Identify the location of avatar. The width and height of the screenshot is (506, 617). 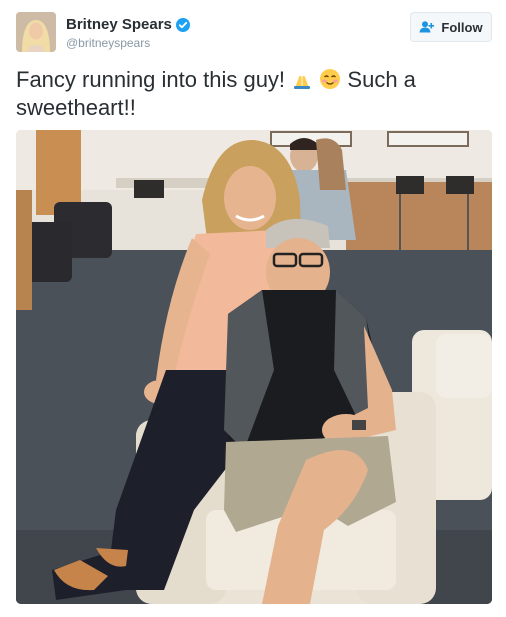
(36, 32).